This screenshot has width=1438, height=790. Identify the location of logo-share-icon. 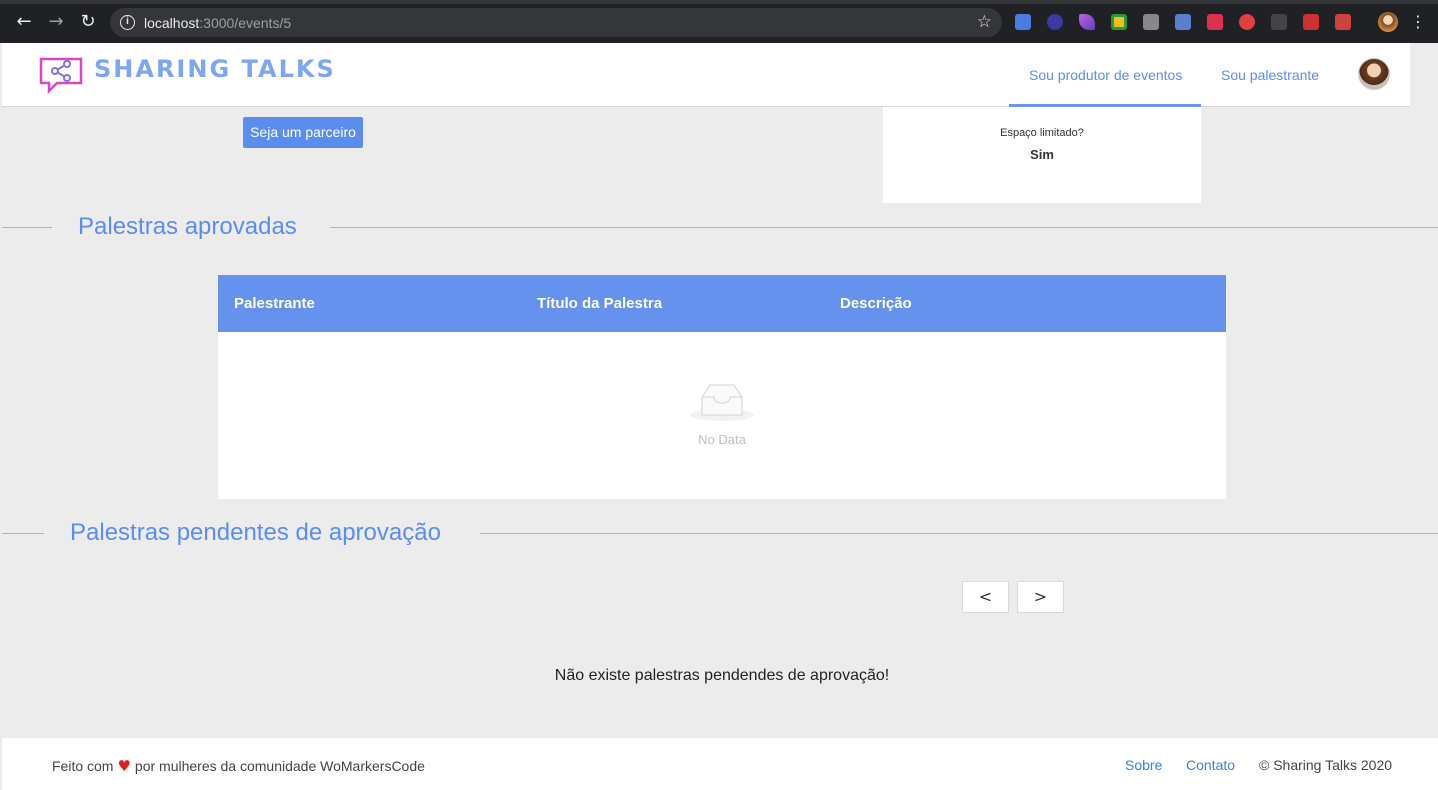
(61, 75).